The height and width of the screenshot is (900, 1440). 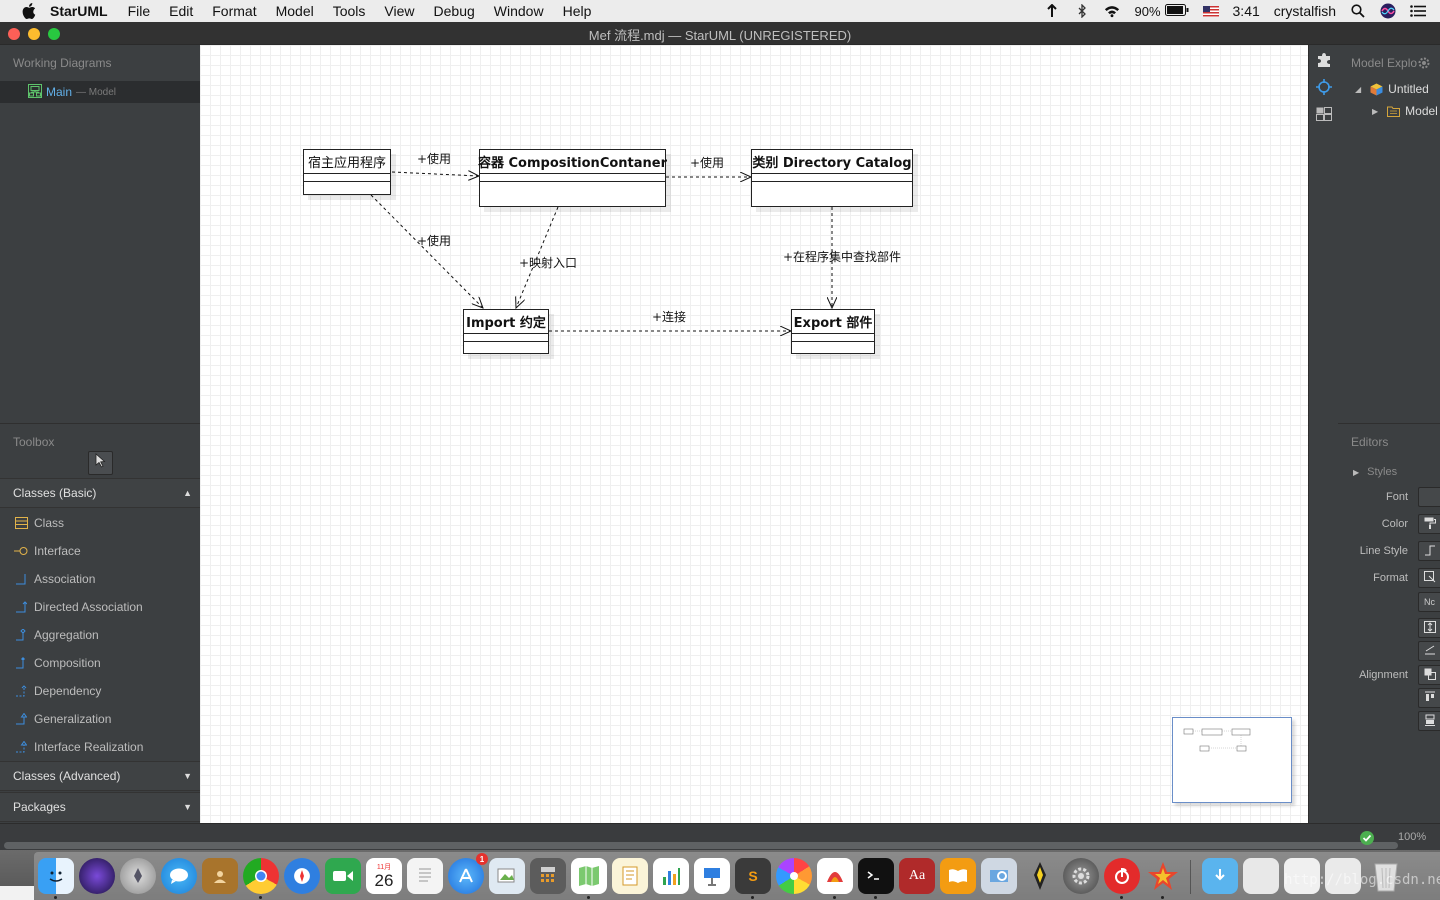 What do you see at coordinates (434, 158) in the screenshot?
I see `edge-label-host-container: +使用` at bounding box center [434, 158].